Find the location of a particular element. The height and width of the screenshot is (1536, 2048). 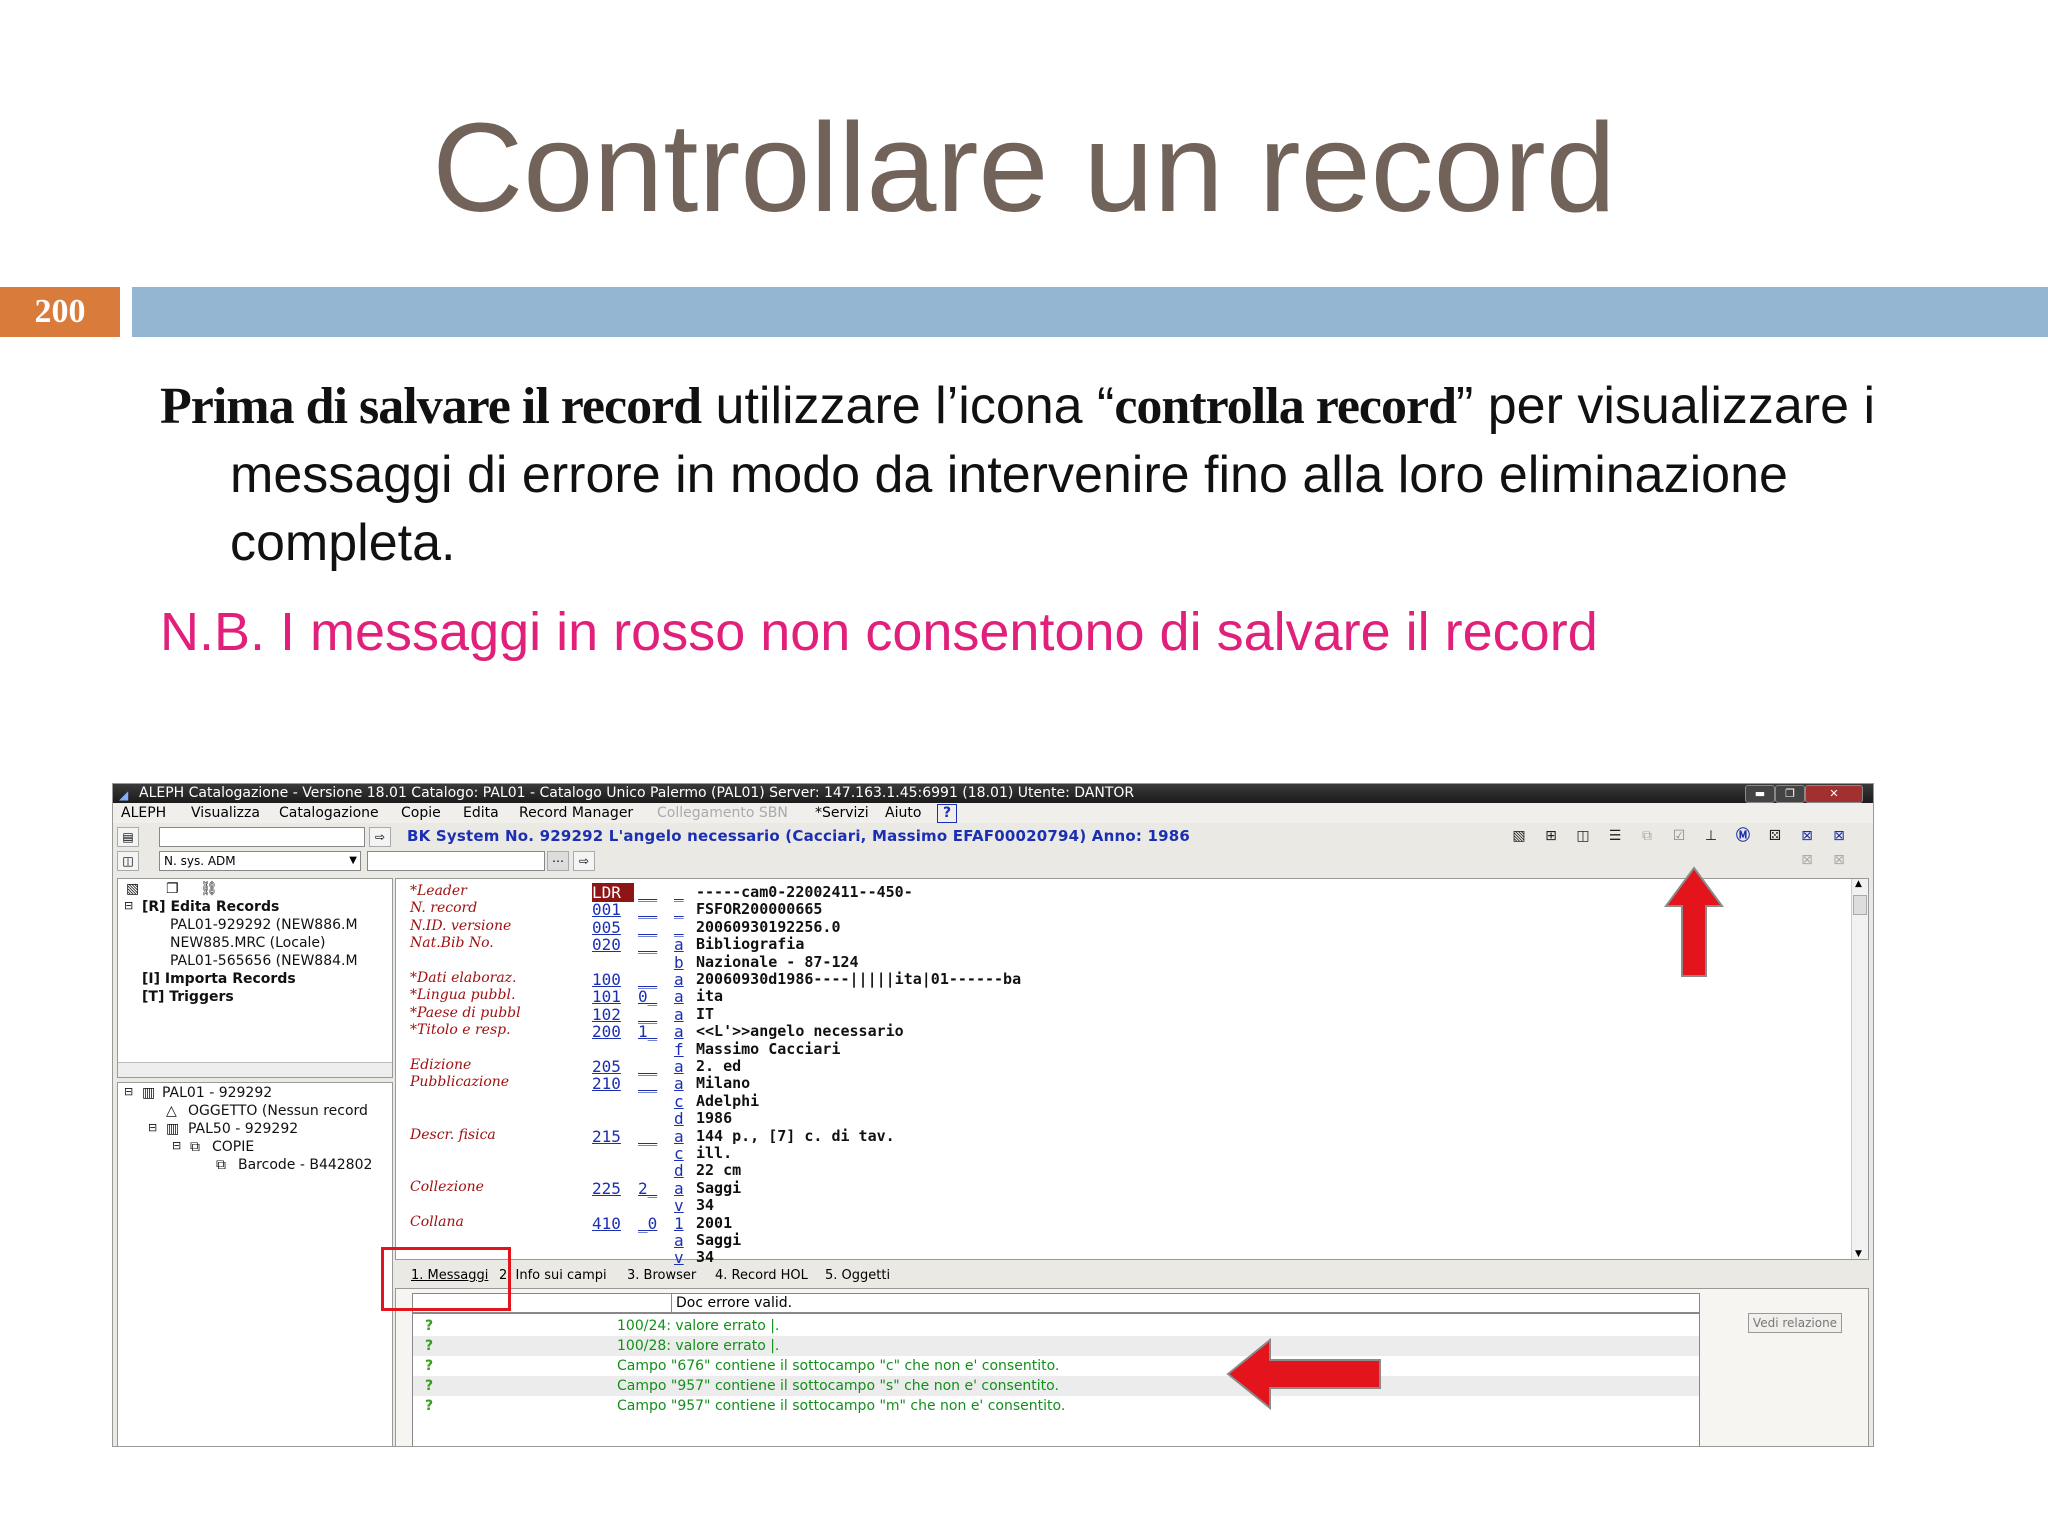

field-tag: 001 is located at coordinates (613, 909).